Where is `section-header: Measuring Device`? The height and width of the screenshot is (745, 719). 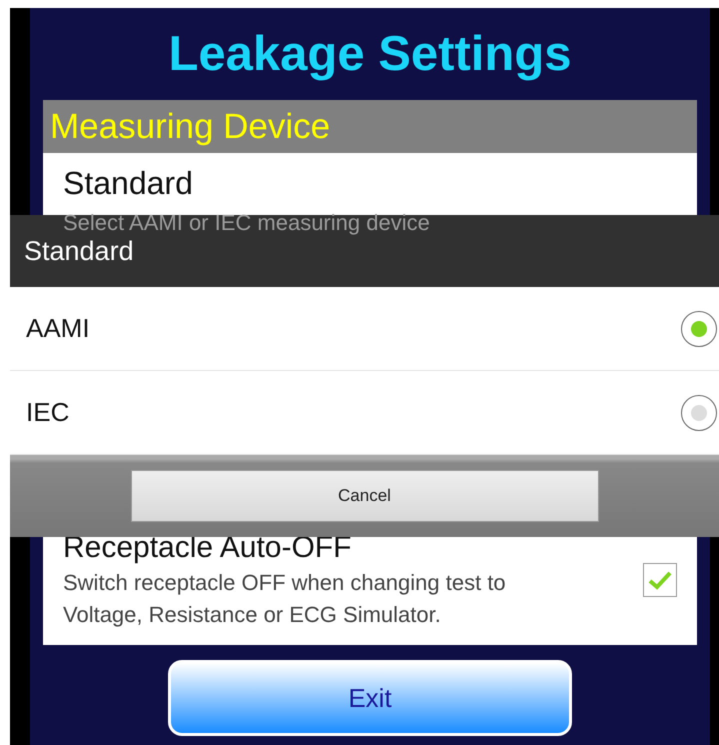 section-header: Measuring Device is located at coordinates (370, 126).